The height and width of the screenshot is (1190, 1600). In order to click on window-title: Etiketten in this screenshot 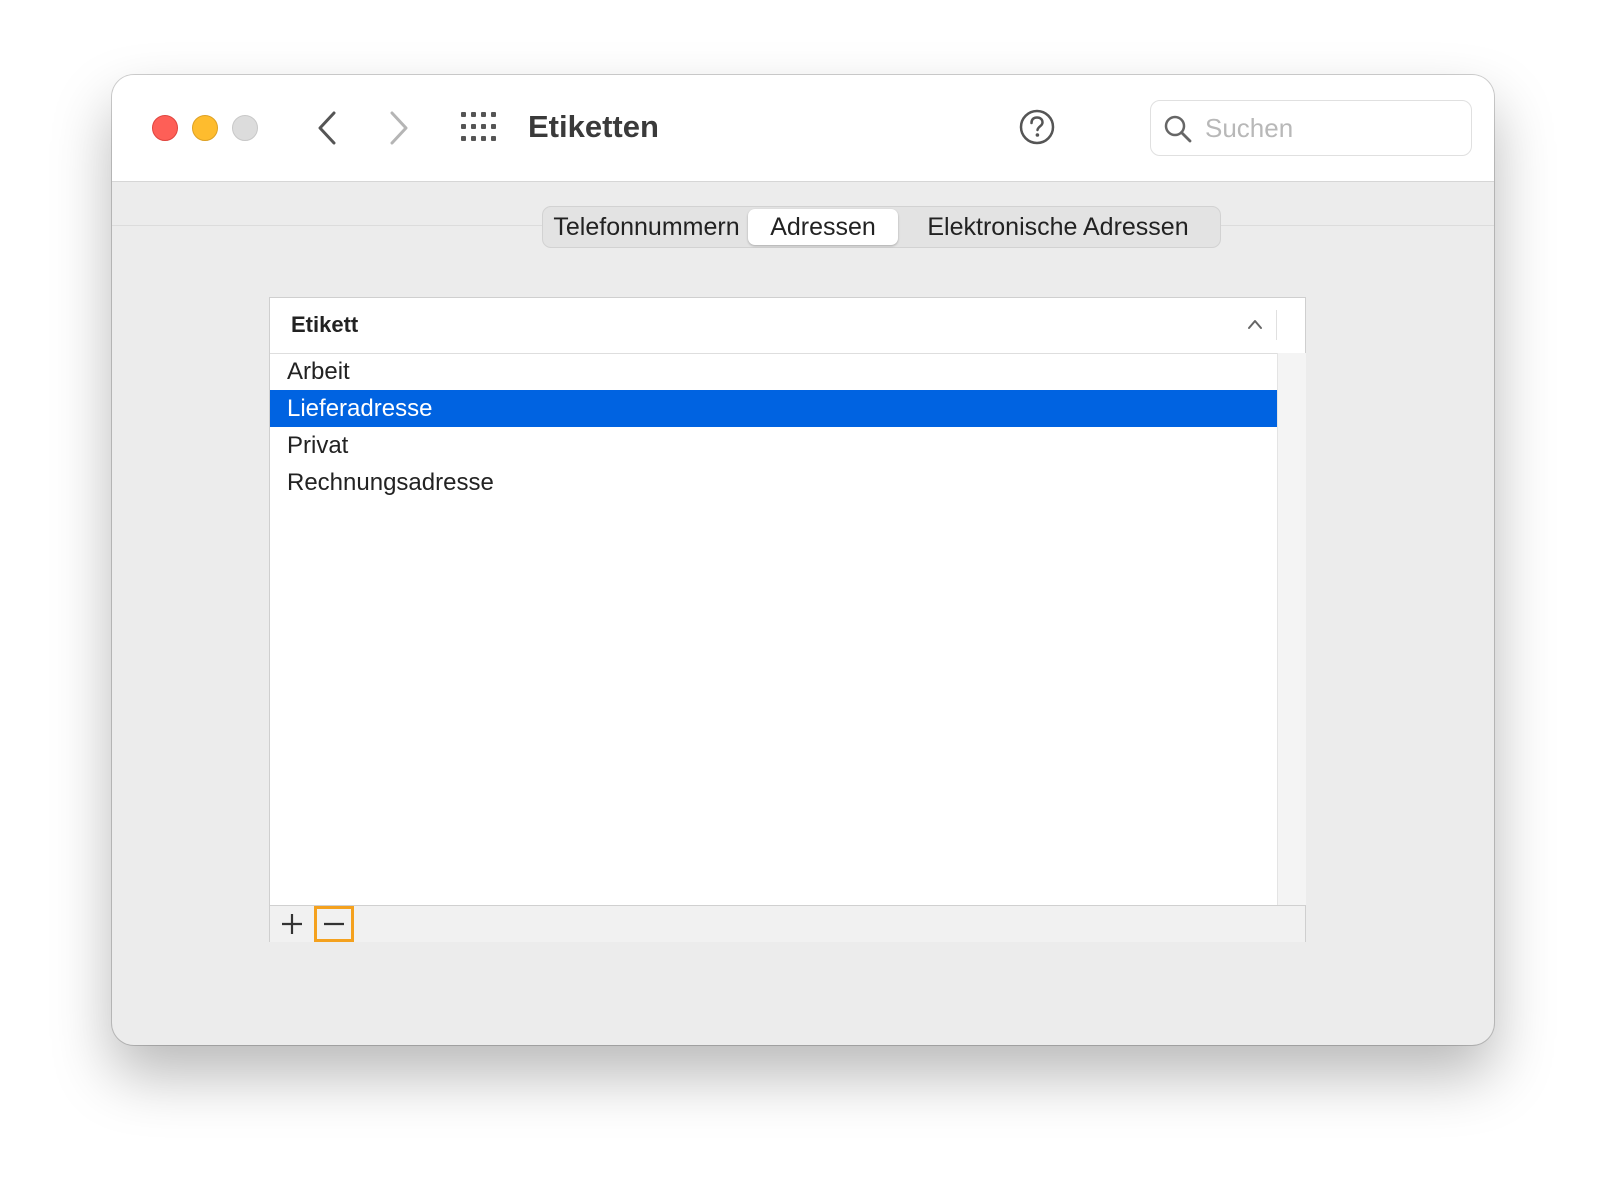, I will do `click(593, 126)`.